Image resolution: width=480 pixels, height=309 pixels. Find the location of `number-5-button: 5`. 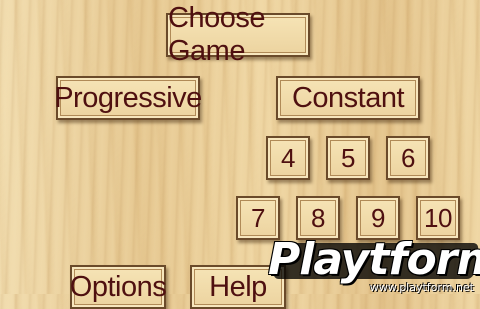

number-5-button: 5 is located at coordinates (348, 158).